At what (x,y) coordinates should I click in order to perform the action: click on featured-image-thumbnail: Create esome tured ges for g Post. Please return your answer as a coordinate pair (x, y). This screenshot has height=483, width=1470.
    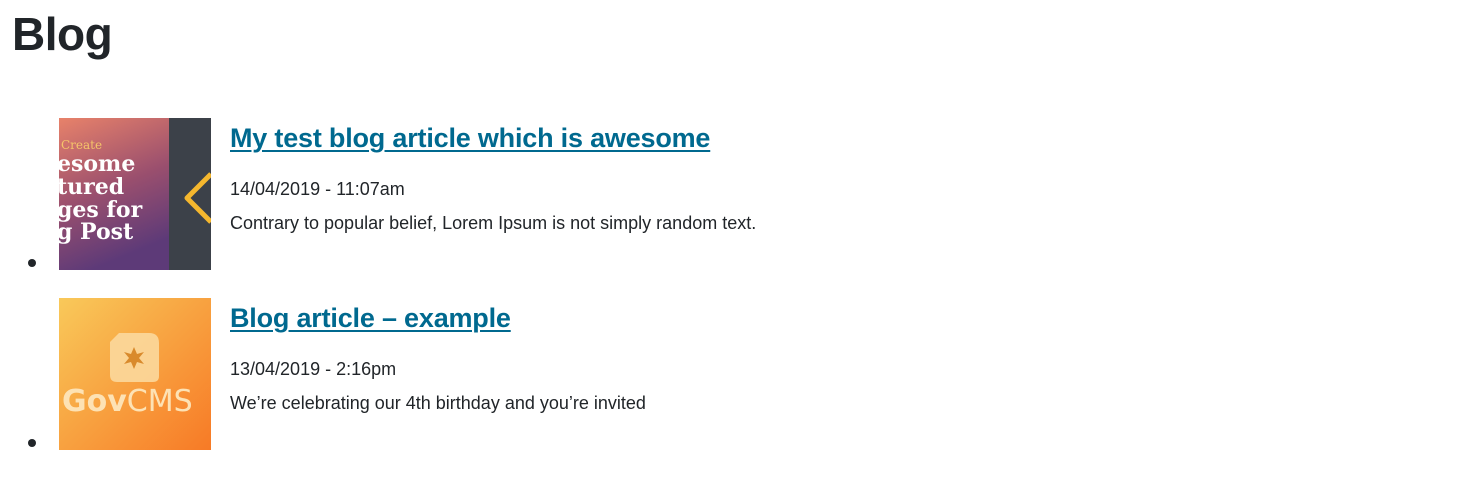
    Looking at the image, I should click on (135, 194).